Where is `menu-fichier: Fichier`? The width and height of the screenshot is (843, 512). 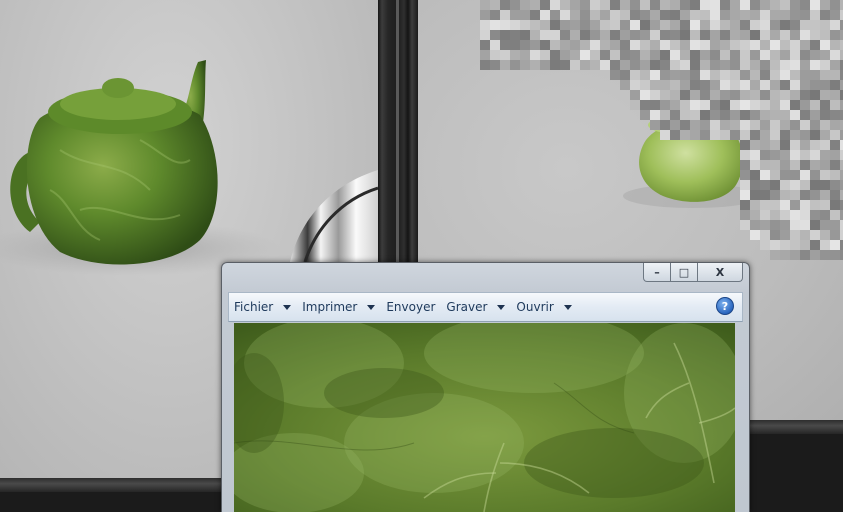
menu-fichier: Fichier is located at coordinates (263, 307).